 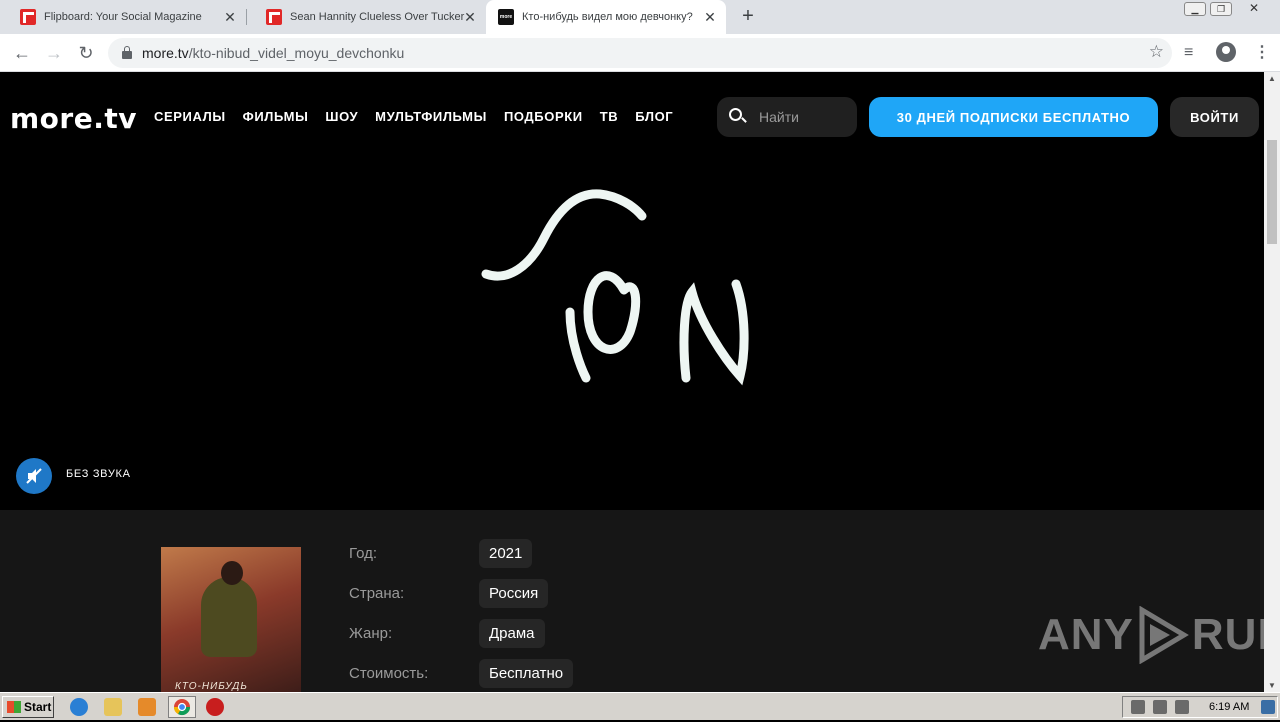 What do you see at coordinates (1138, 707) in the screenshot?
I see `volume-icon` at bounding box center [1138, 707].